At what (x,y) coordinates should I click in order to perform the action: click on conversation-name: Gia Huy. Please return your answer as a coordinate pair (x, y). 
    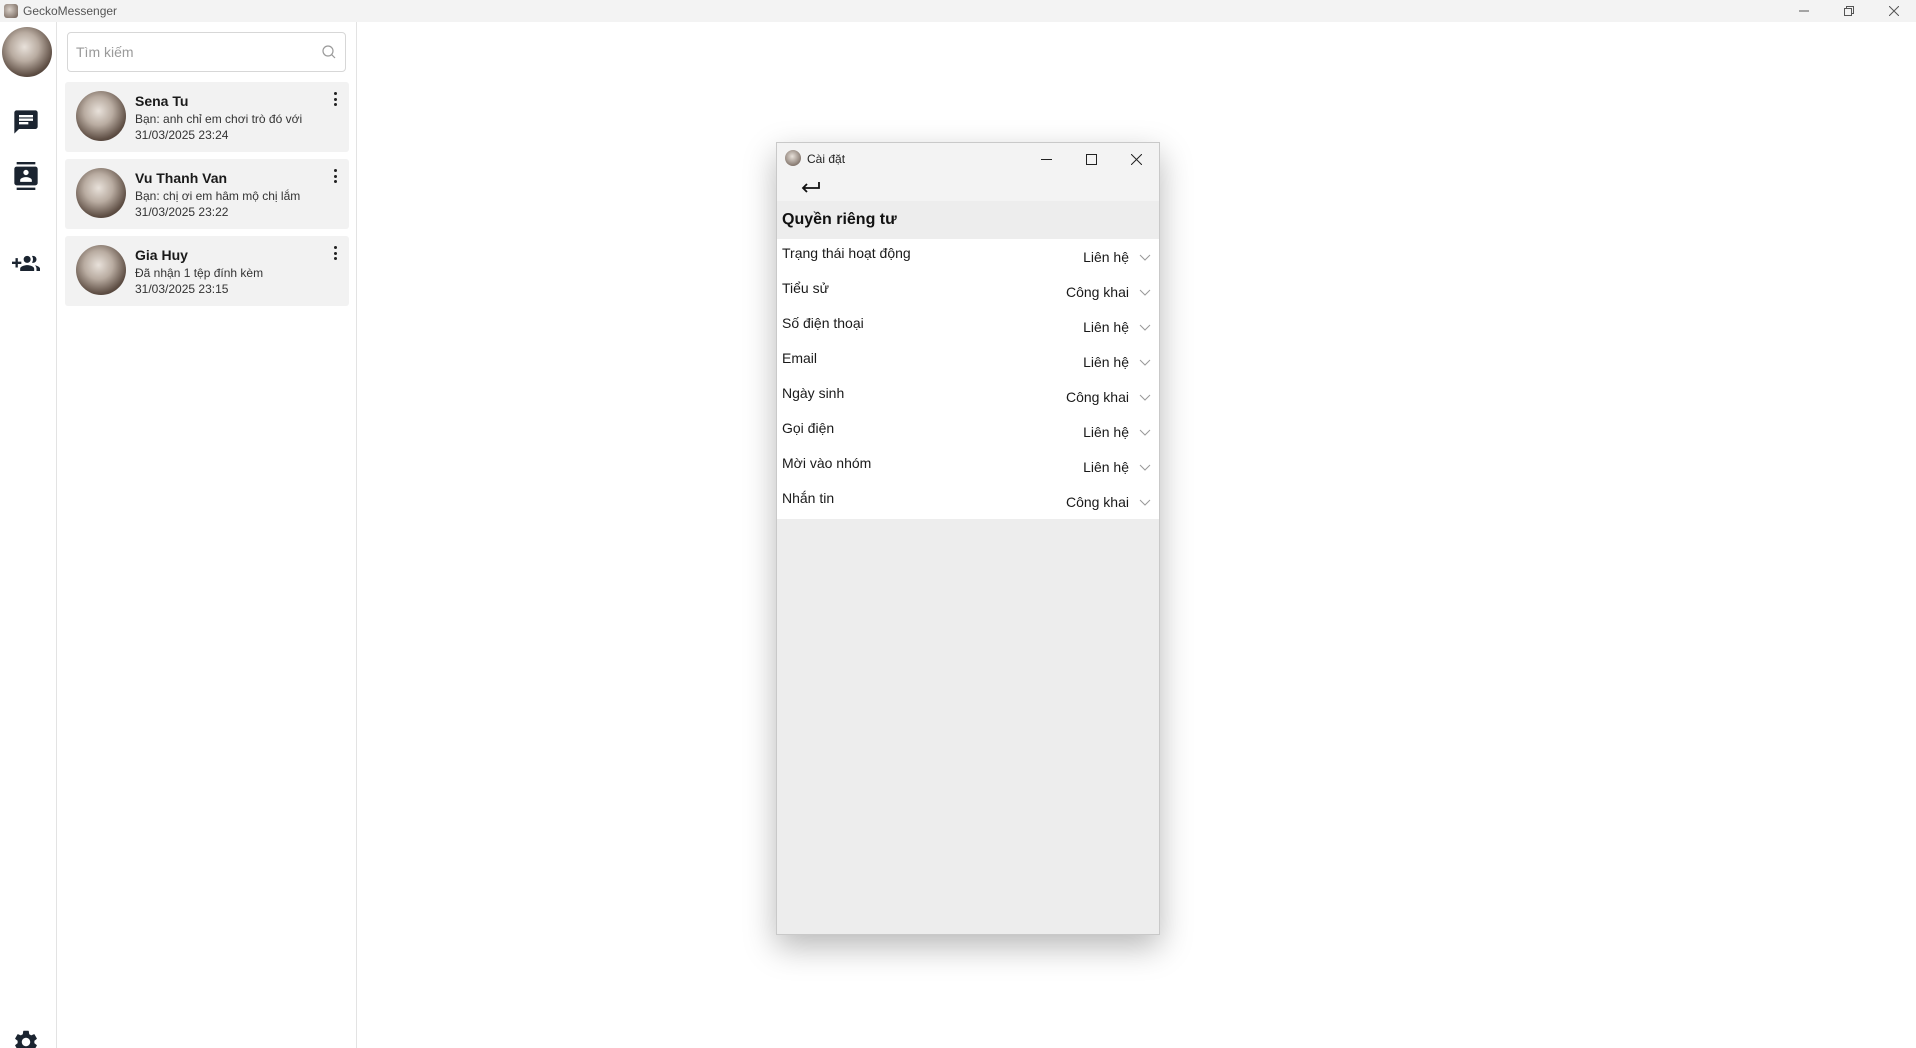
    Looking at the image, I should click on (161, 255).